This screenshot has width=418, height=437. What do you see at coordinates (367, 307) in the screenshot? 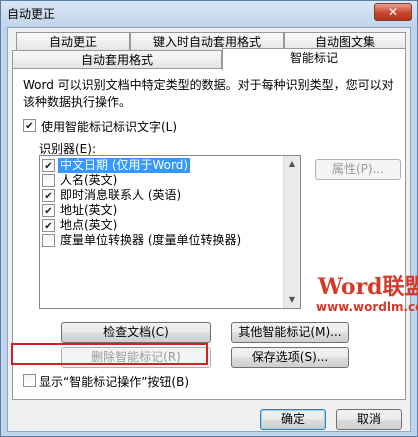
I see `watermark-url: www.wordlm.com` at bounding box center [367, 307].